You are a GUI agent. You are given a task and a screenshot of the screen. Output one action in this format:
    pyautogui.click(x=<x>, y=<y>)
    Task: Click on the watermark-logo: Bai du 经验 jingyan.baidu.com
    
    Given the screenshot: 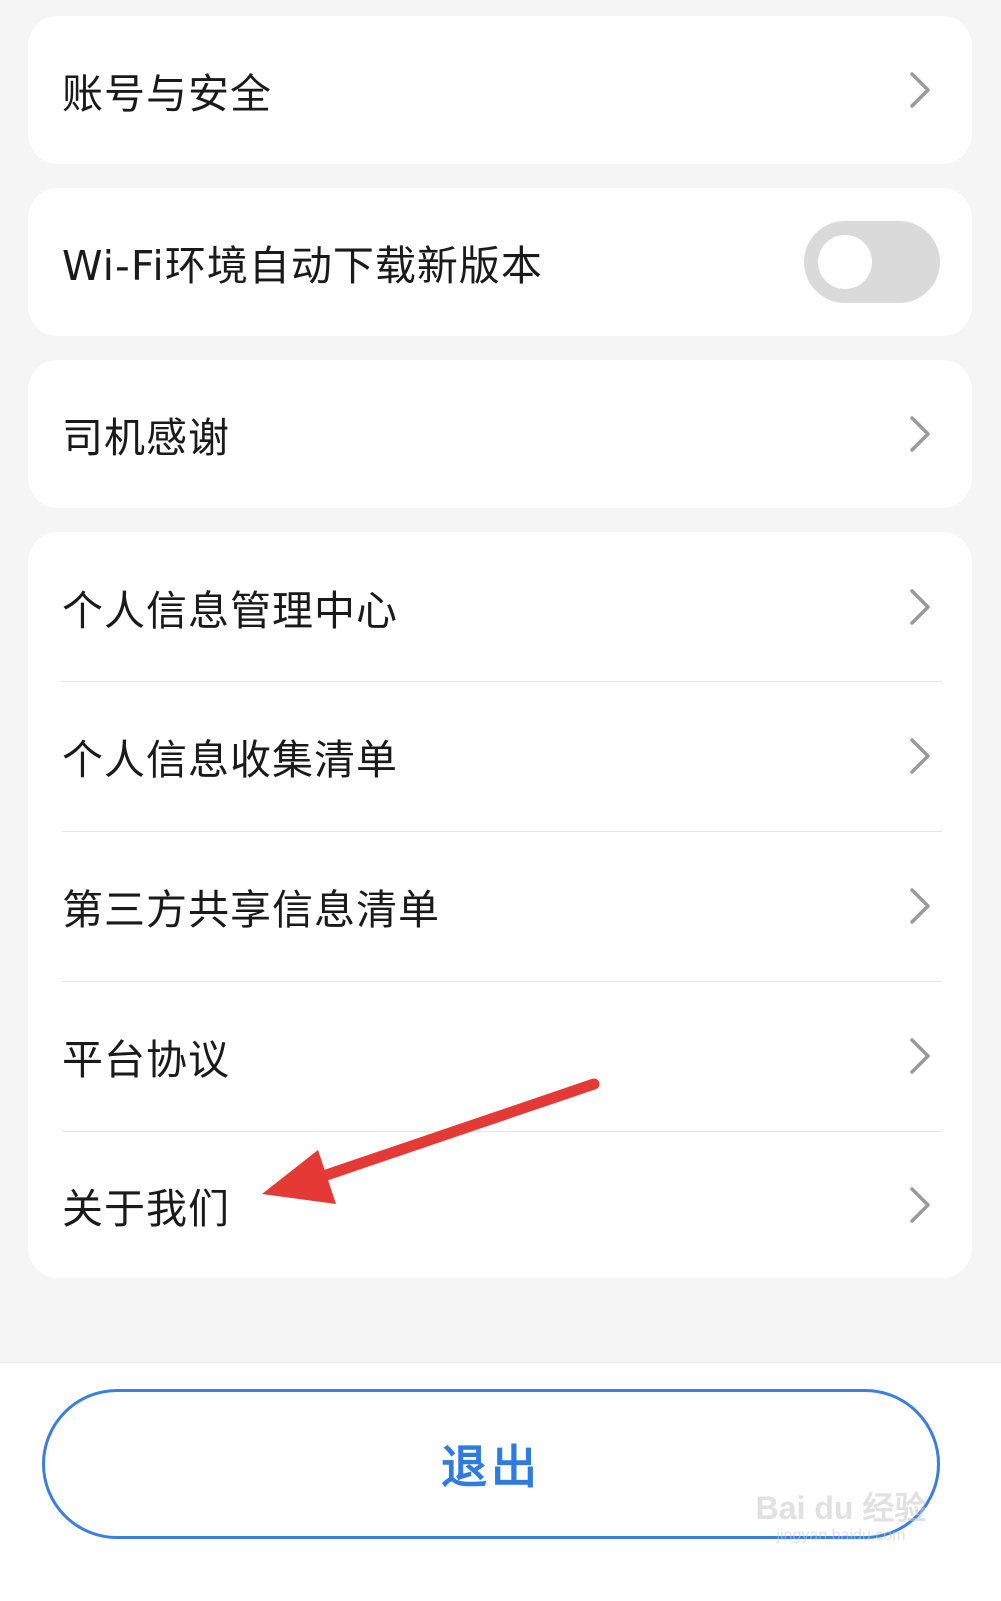 What is the action you would take?
    pyautogui.click(x=841, y=1520)
    